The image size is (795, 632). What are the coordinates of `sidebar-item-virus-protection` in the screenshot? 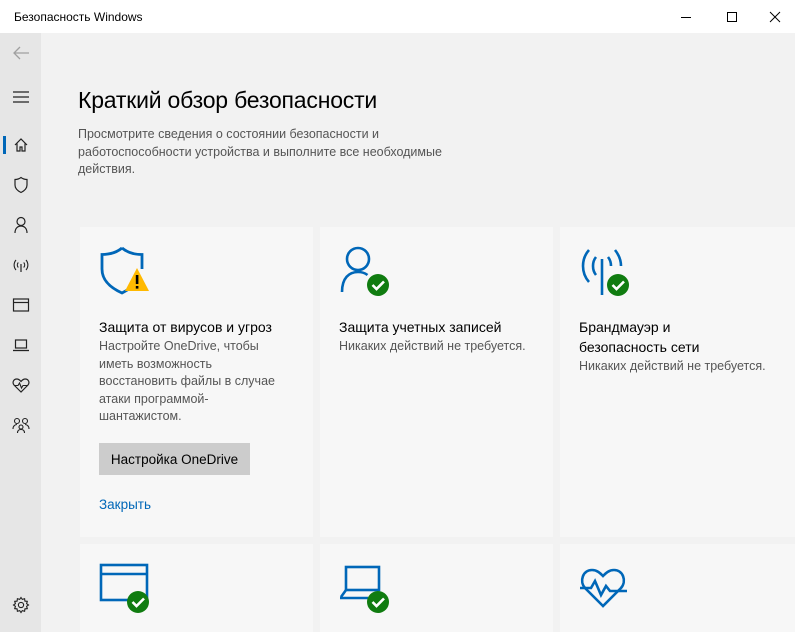 It's located at (20, 185).